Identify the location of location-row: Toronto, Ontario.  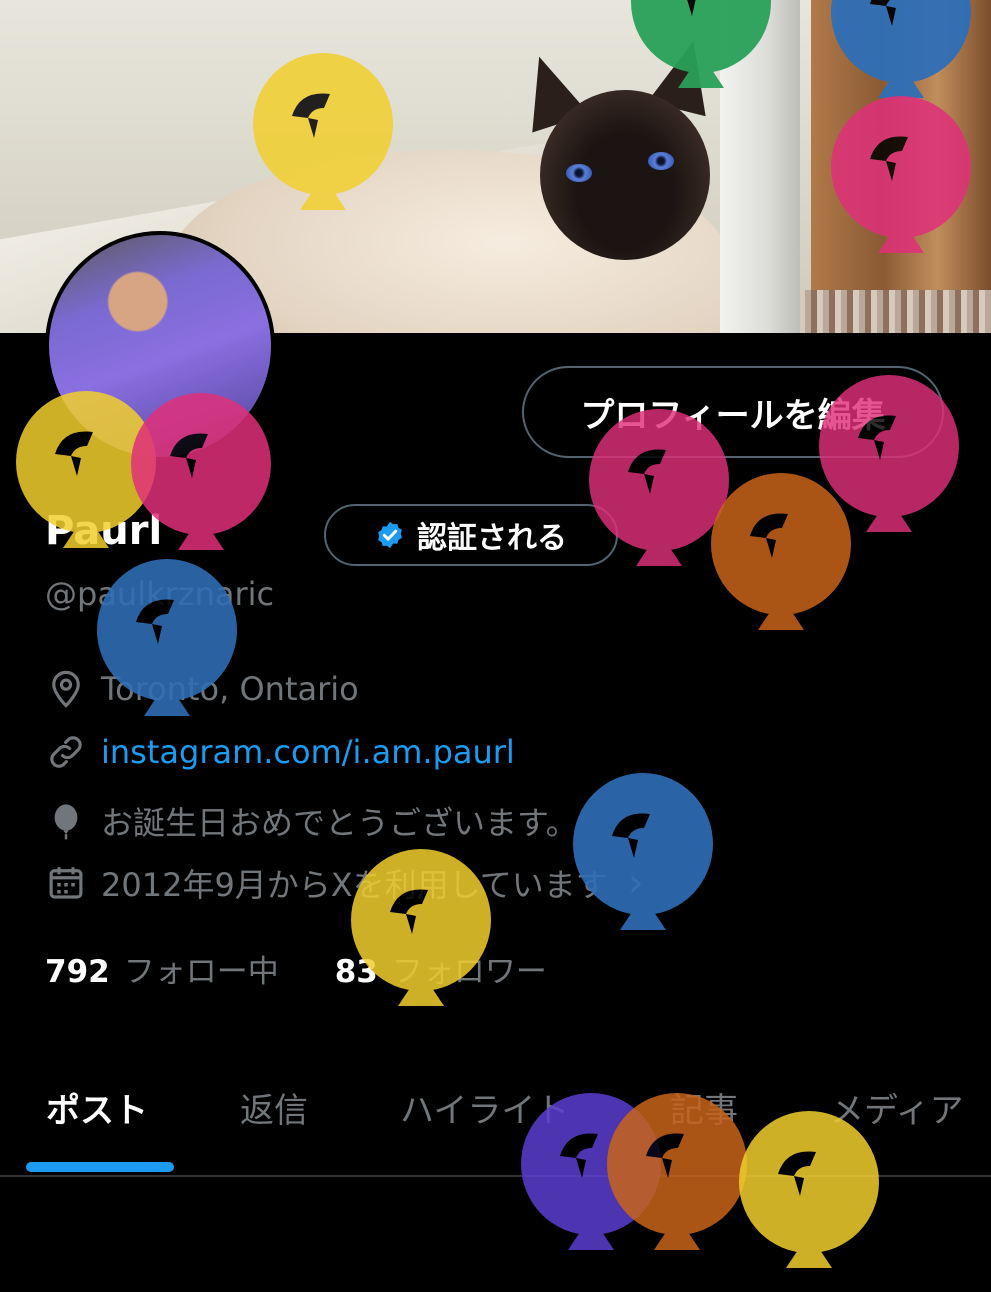
(202, 689).